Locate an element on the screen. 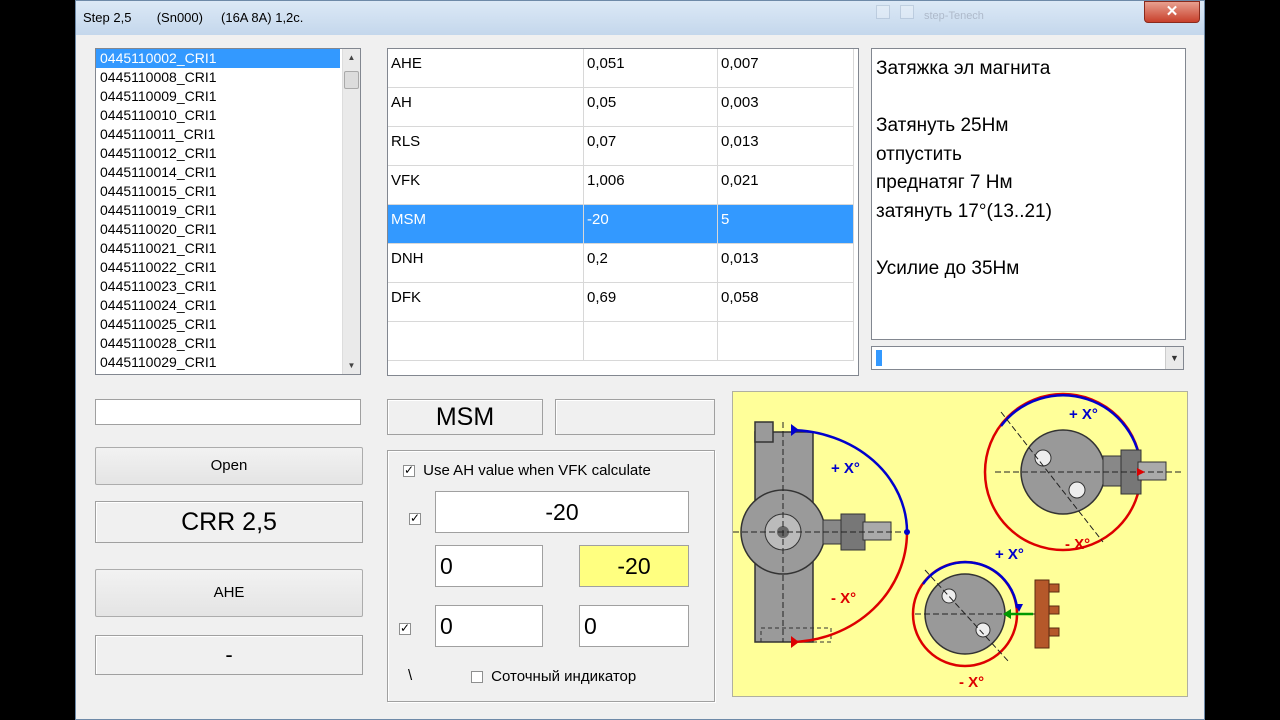 Image resolution: width=1280 pixels, height=720 pixels. table-row: RLS 0,07 0,013 is located at coordinates (621, 146).